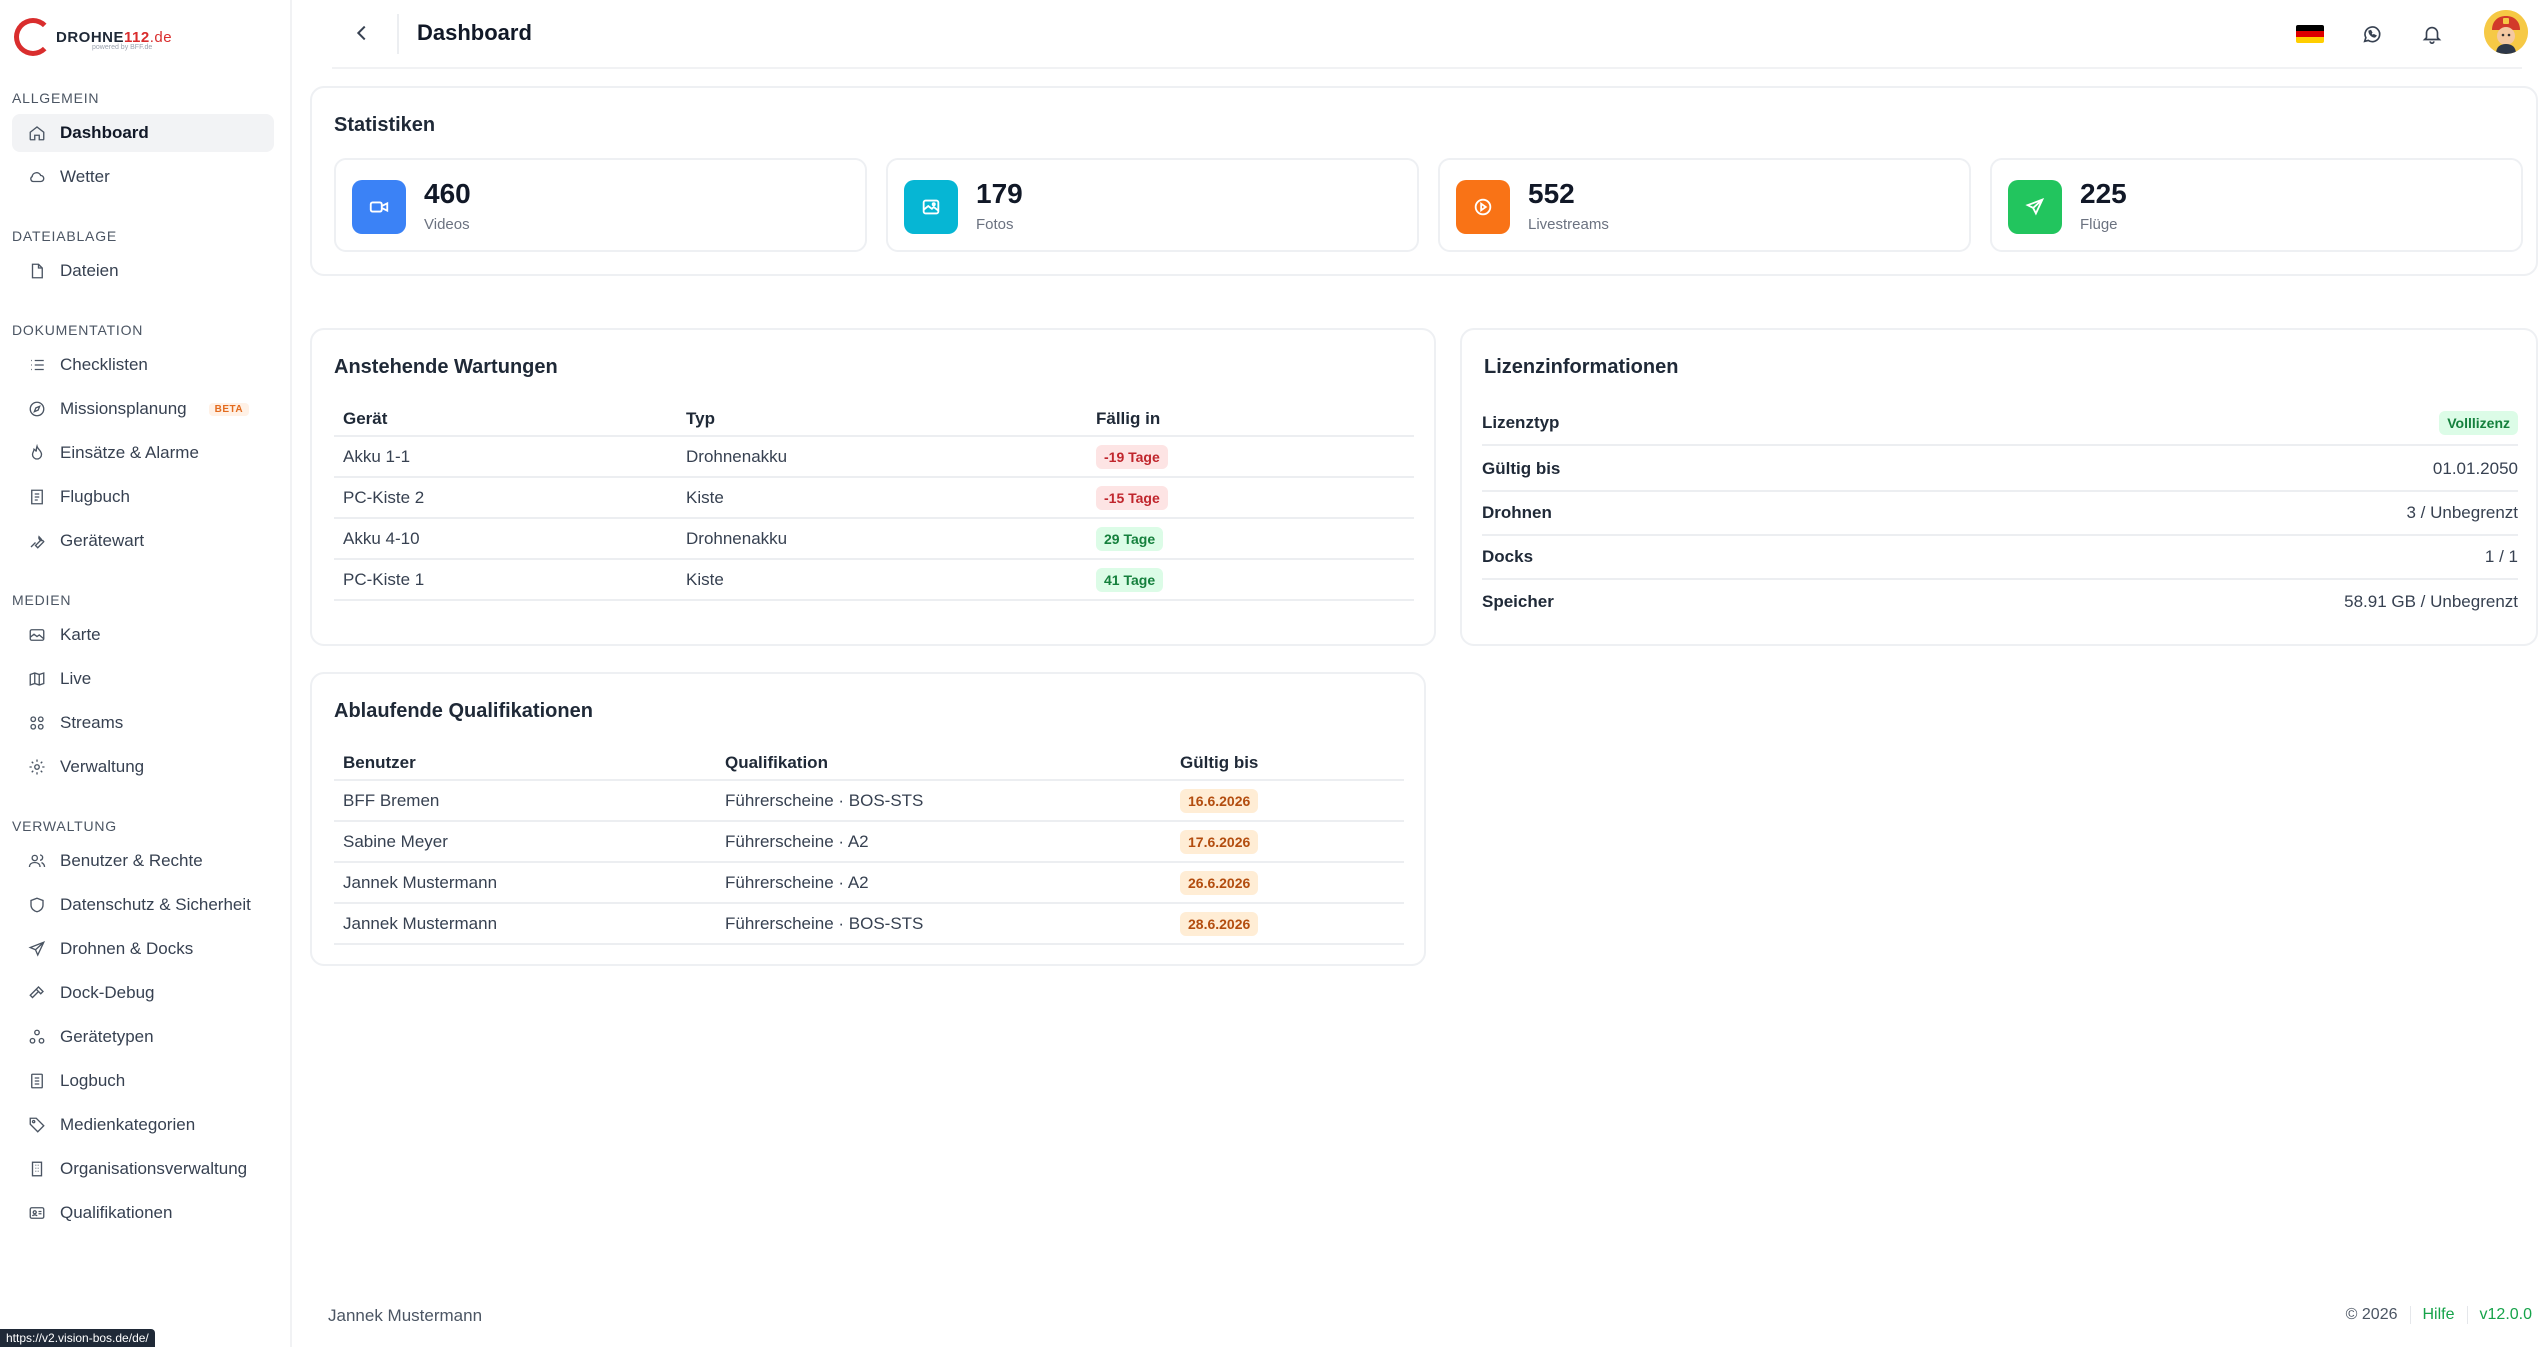 The height and width of the screenshot is (1347, 2548). I want to click on valid-until-badge: 26.6.2026, so click(1219, 882).